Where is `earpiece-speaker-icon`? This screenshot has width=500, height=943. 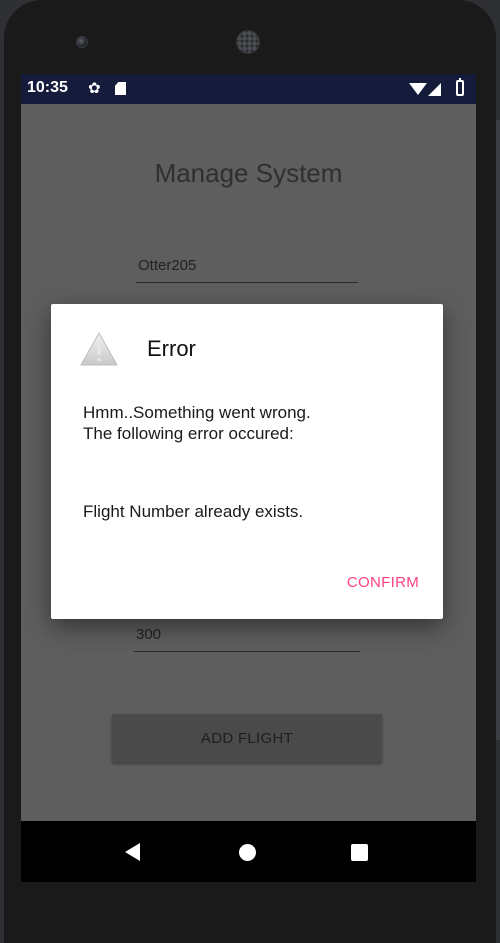 earpiece-speaker-icon is located at coordinates (248, 42).